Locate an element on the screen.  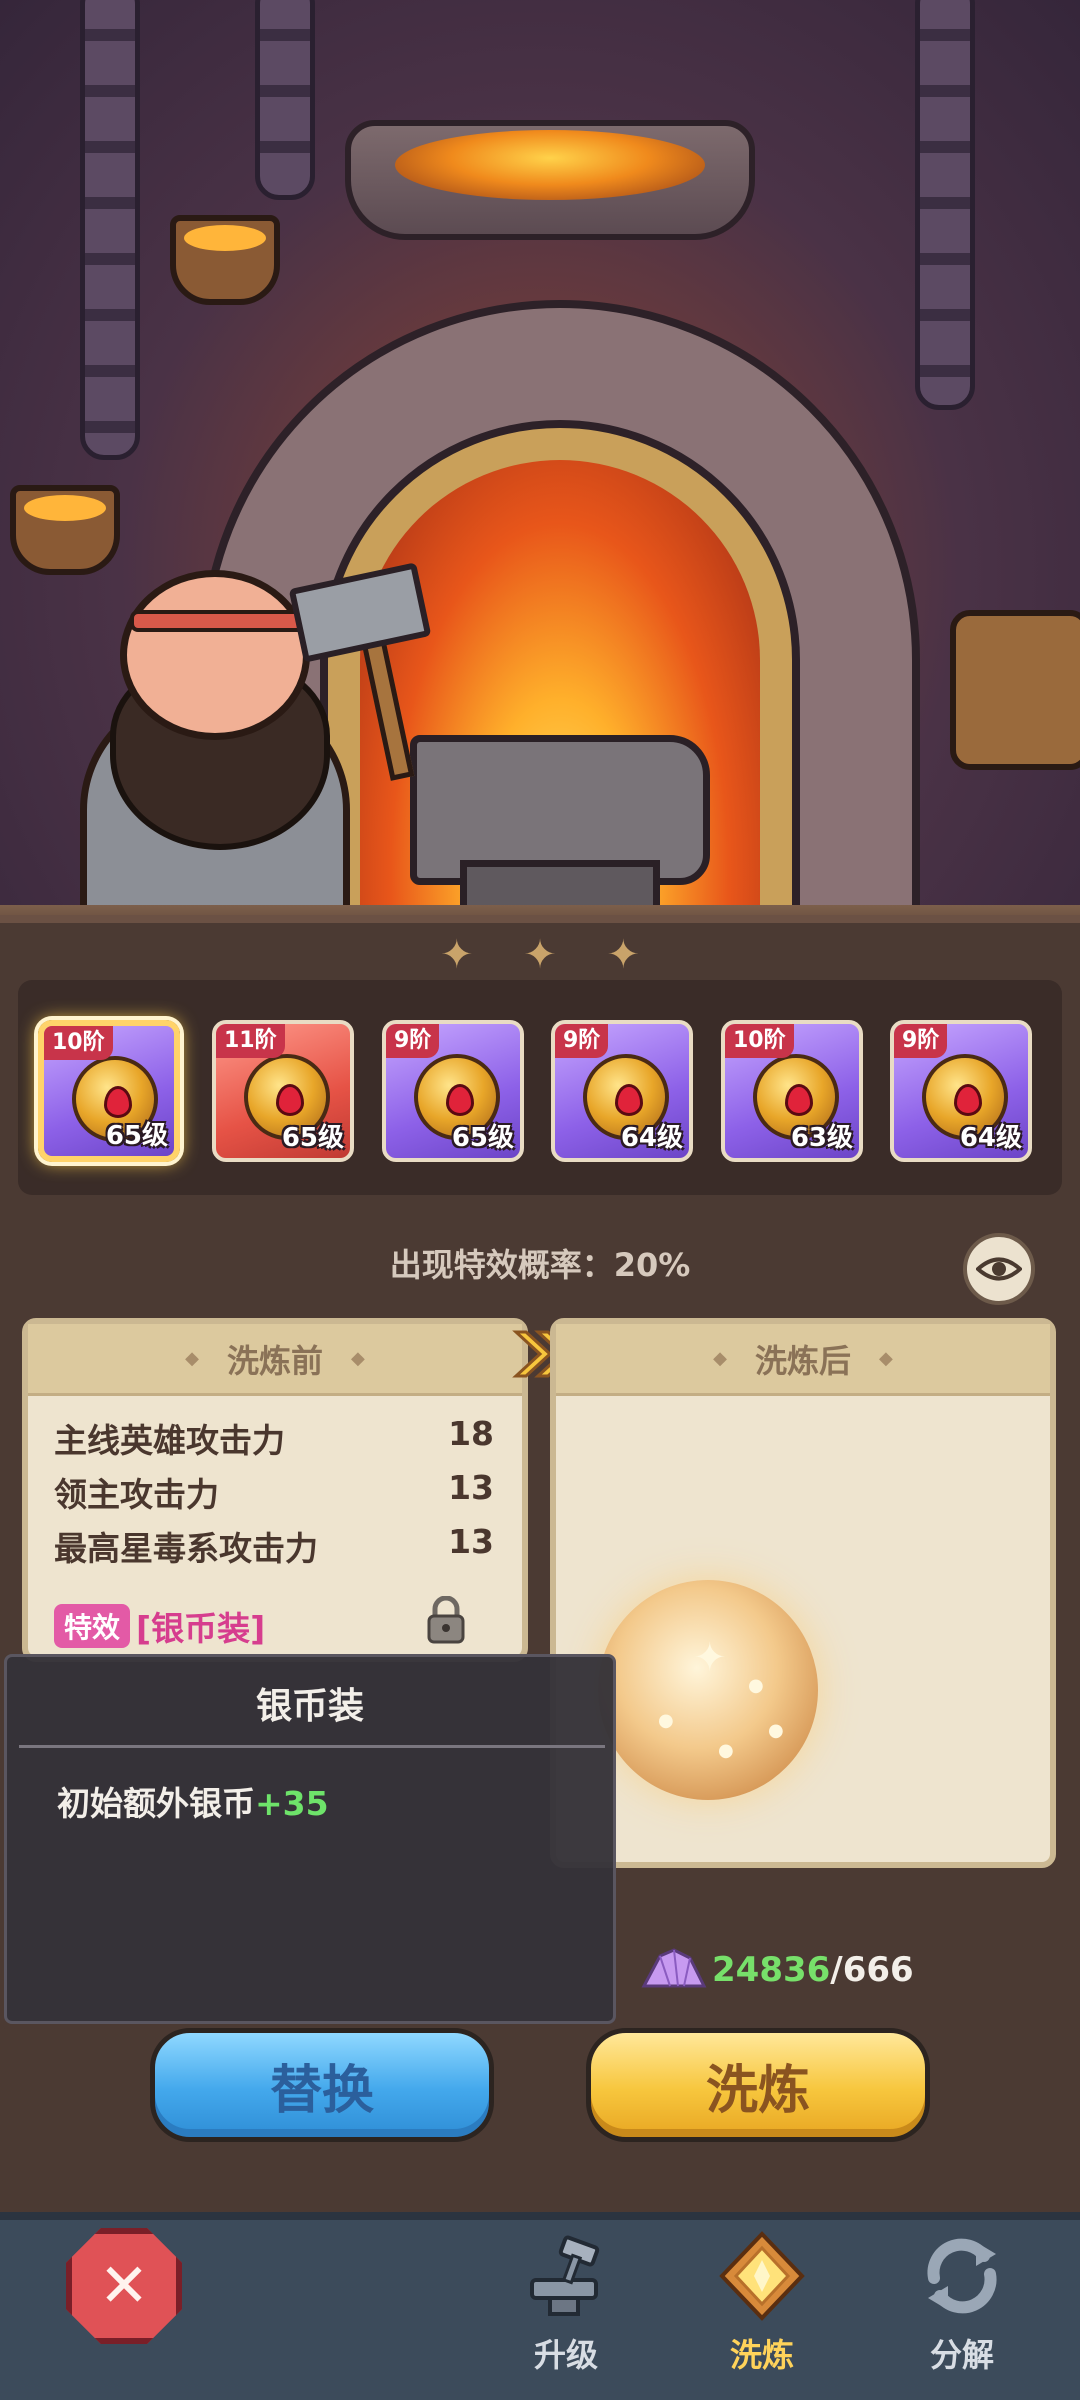
attribute-name: 领主攻击力 is located at coordinates (136, 1494).